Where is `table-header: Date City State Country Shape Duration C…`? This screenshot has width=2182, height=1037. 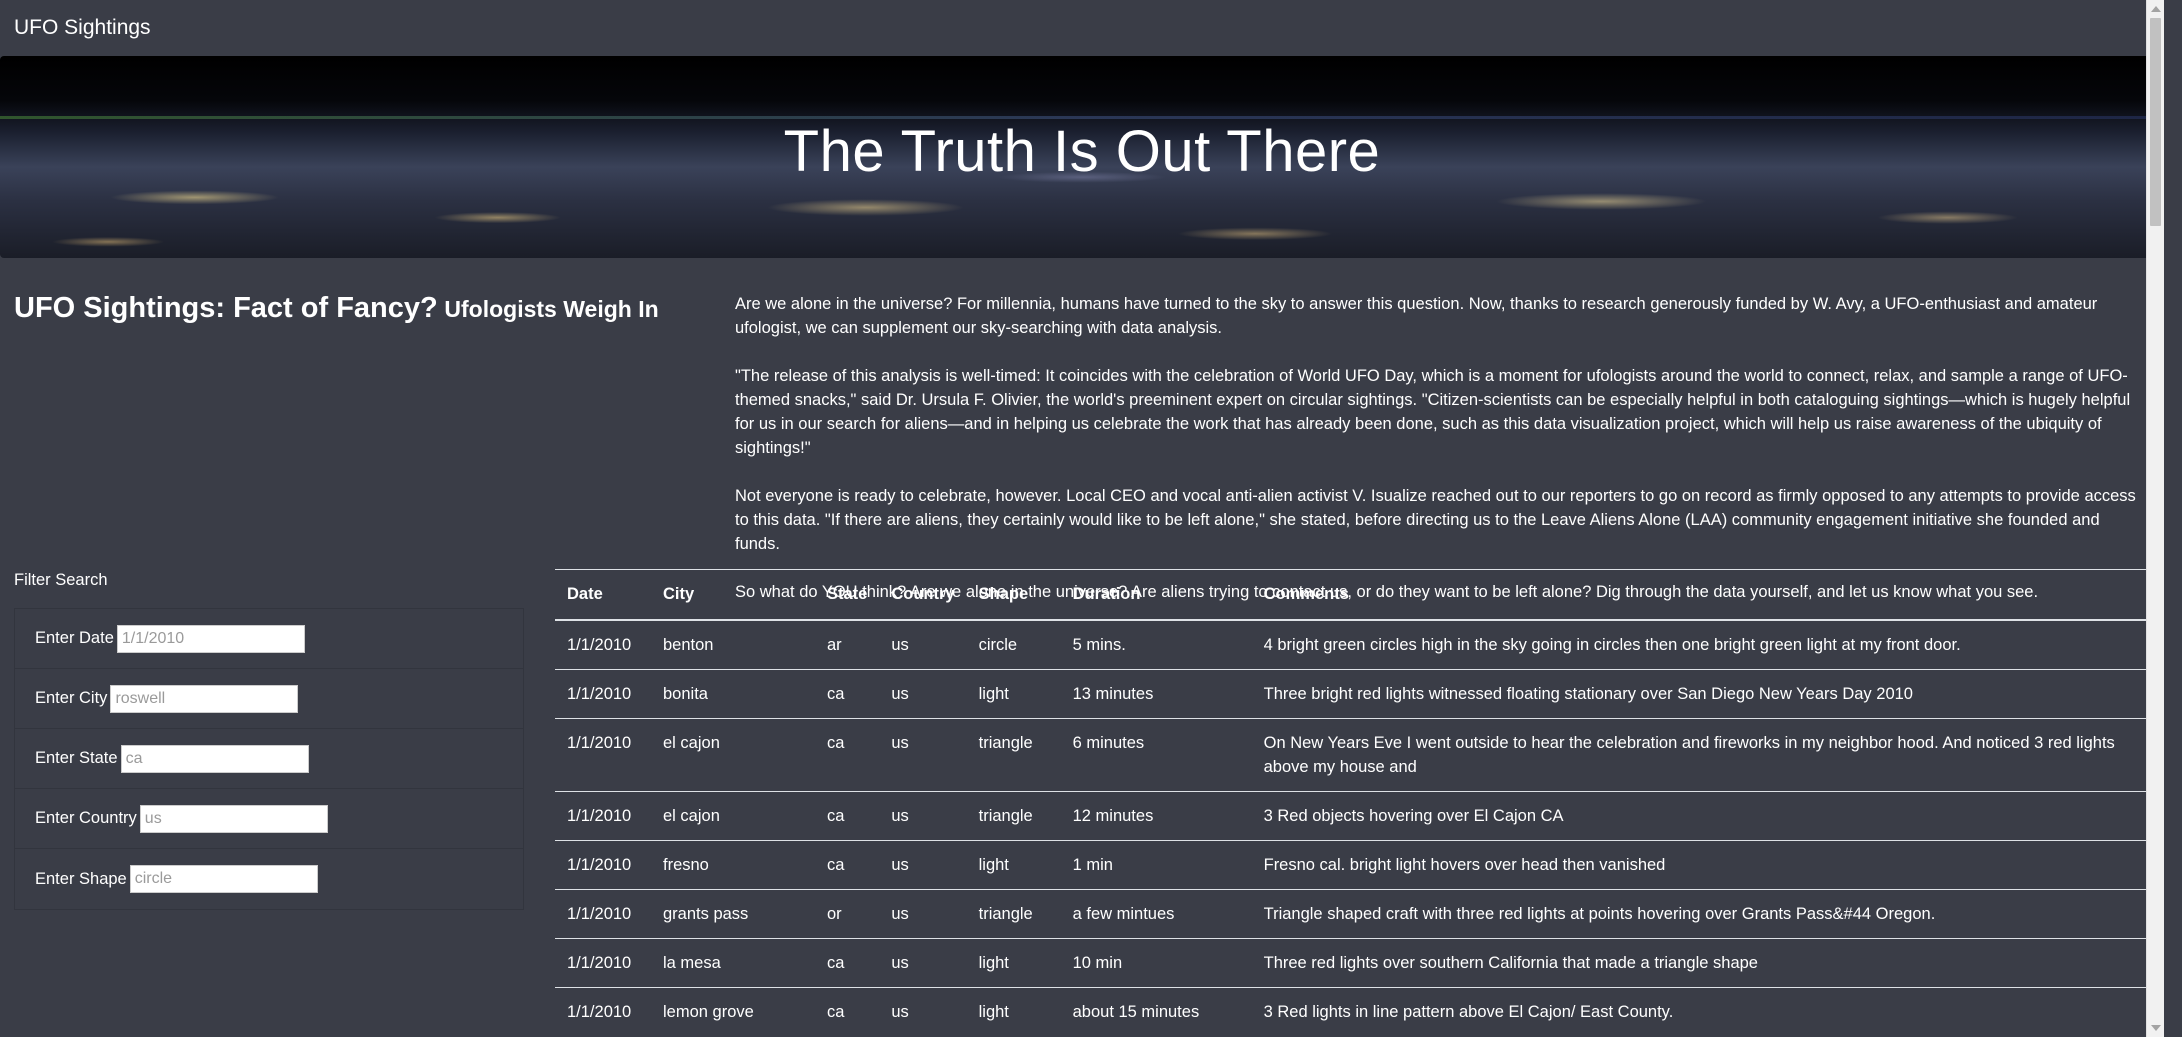
table-header: Date City State Country Shape Duration C… is located at coordinates (1352, 595).